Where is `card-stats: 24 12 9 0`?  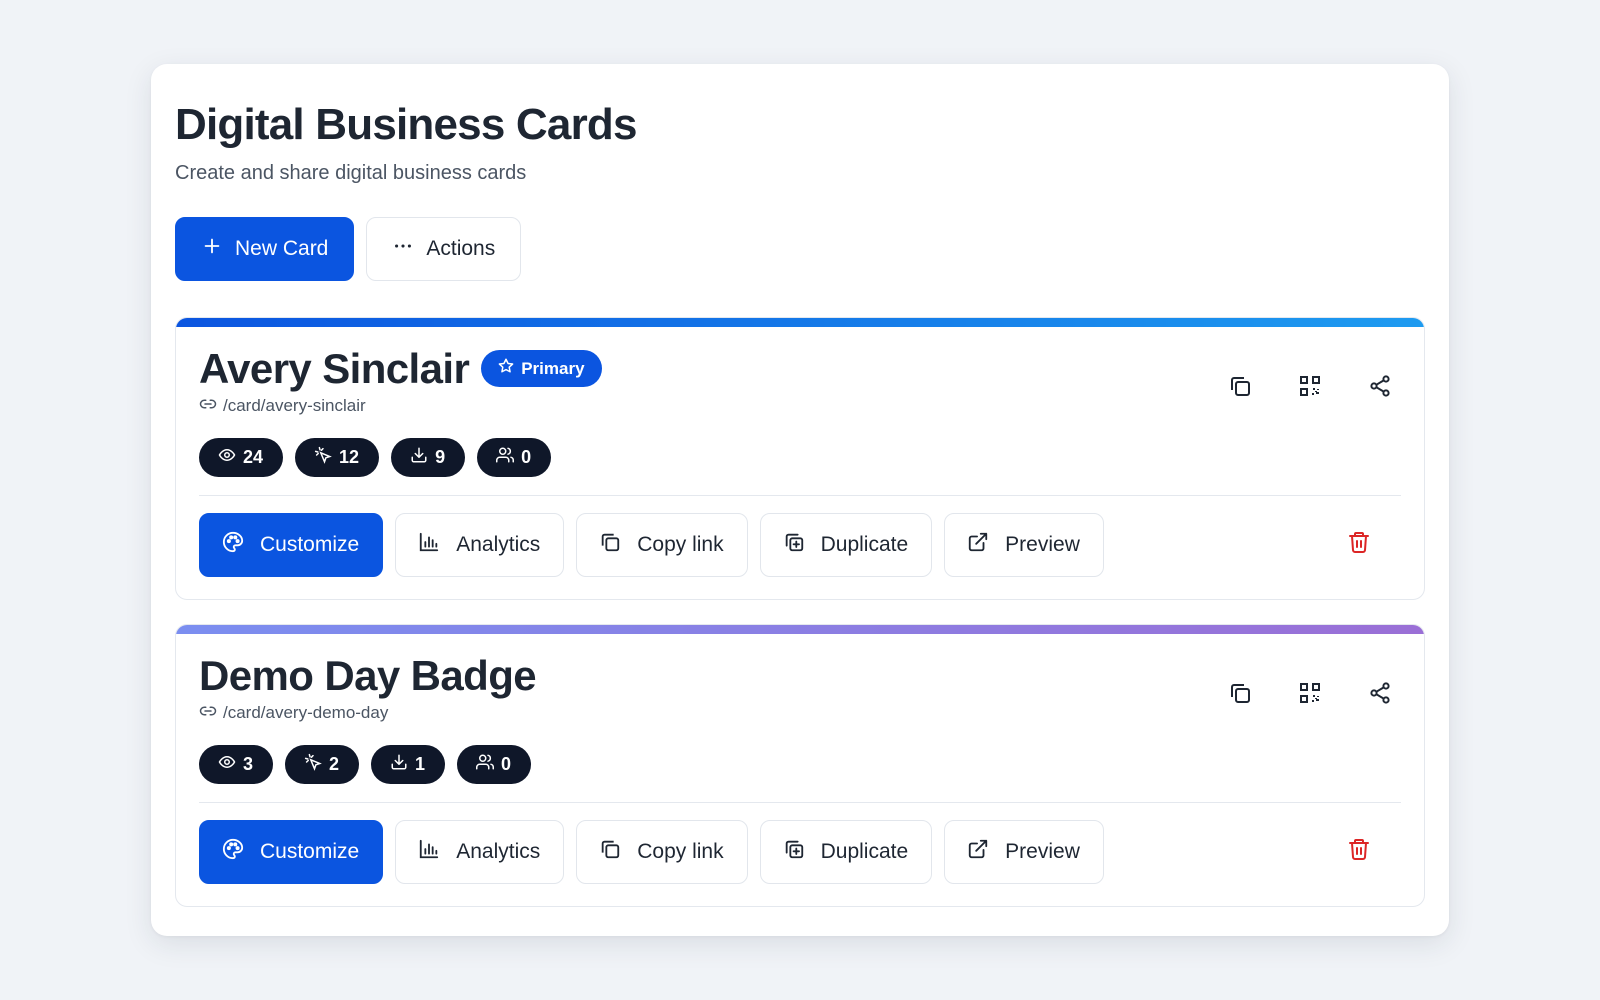
card-stats: 24 12 9 0 is located at coordinates (800, 457).